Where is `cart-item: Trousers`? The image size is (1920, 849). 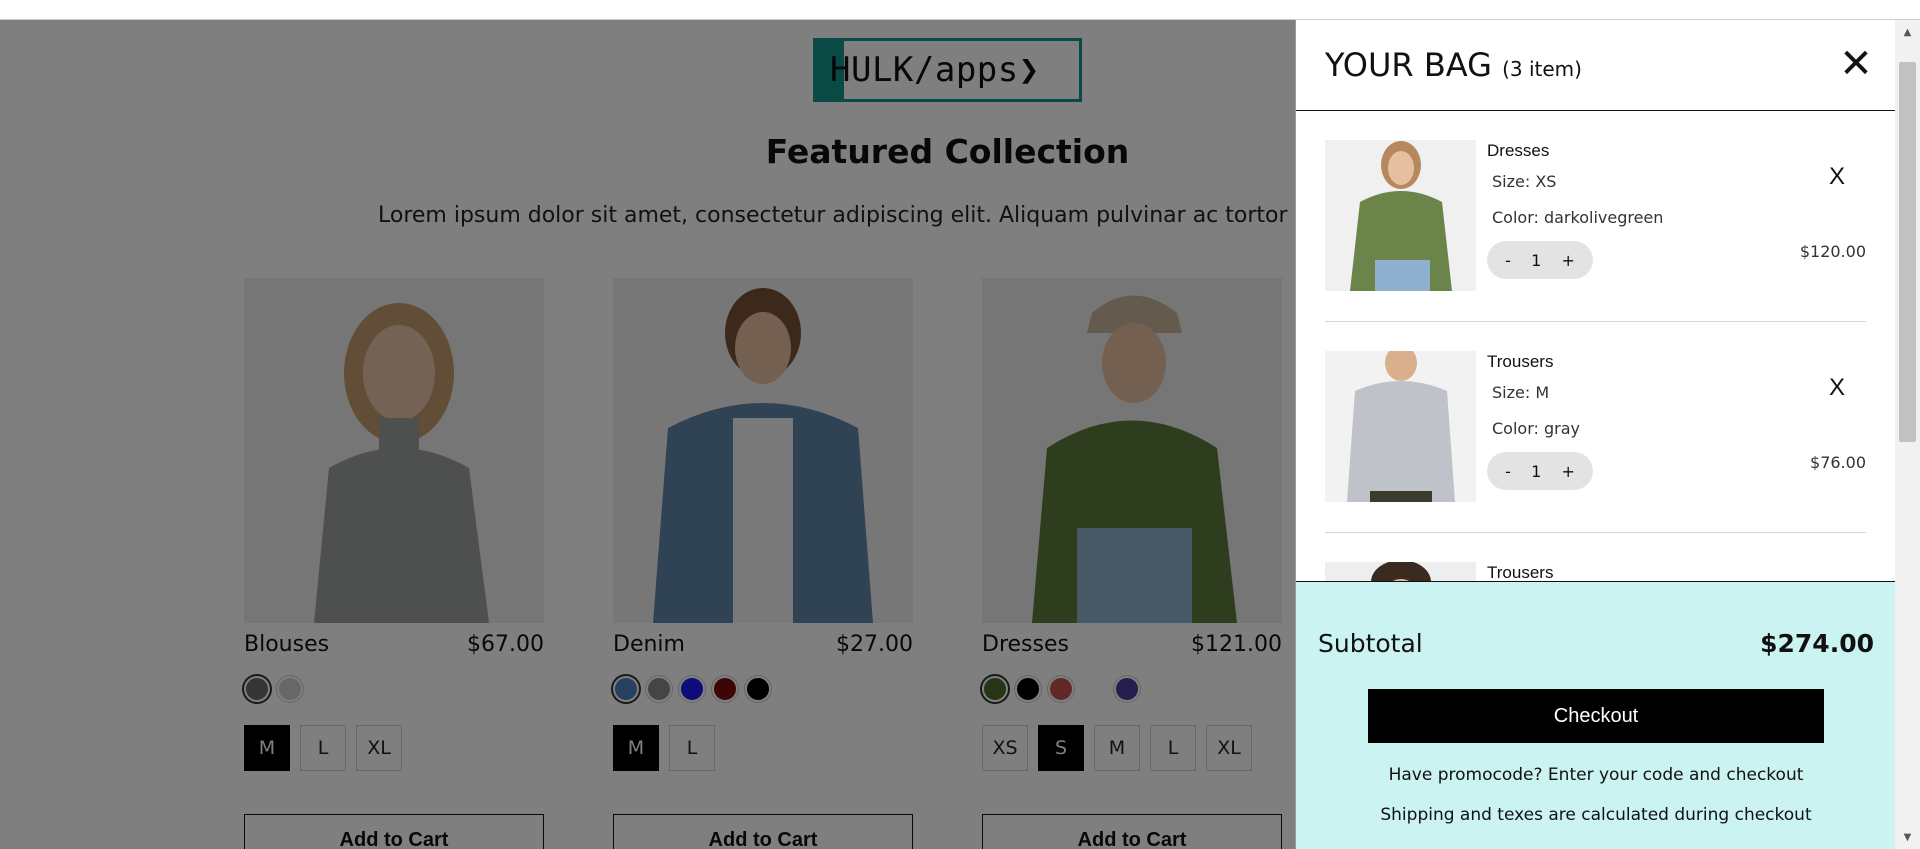 cart-item: Trousers is located at coordinates (1595, 557).